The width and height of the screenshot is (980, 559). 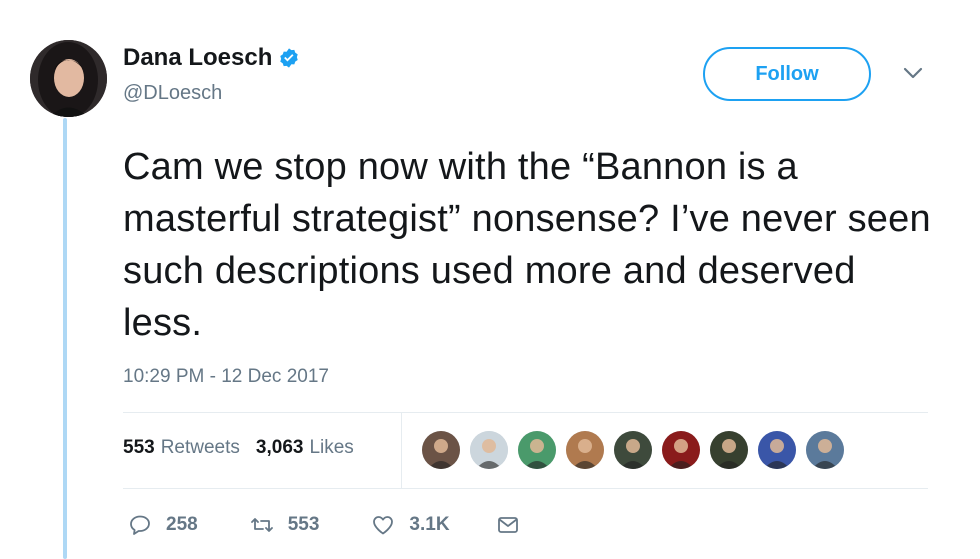 What do you see at coordinates (285, 525) in the screenshot?
I see `retweet-action: 553` at bounding box center [285, 525].